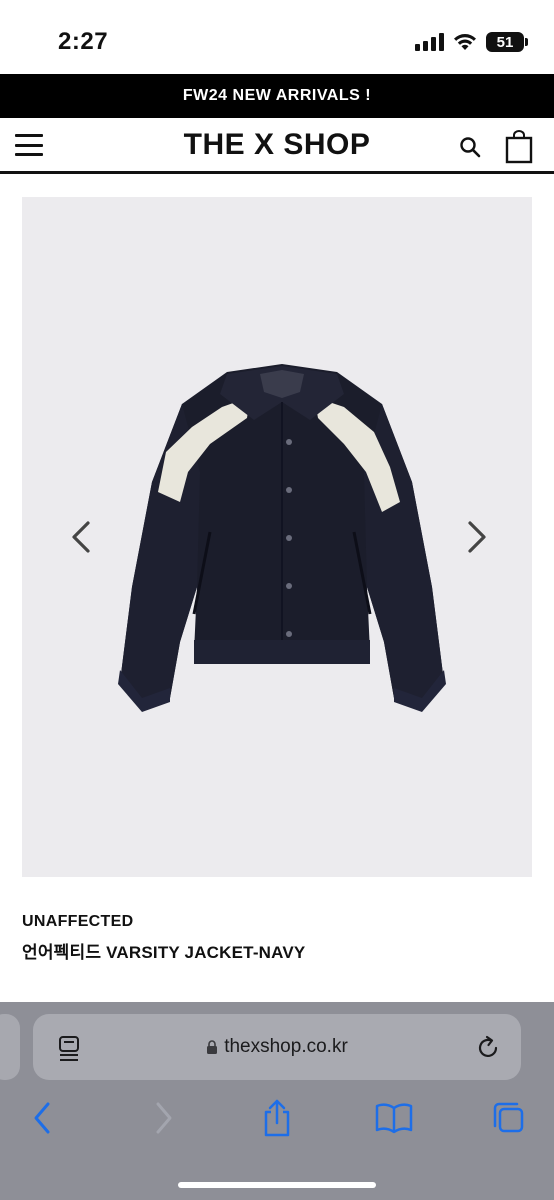 The image size is (554, 1200). Describe the element at coordinates (212, 1047) in the screenshot. I see `lock-icon` at that location.